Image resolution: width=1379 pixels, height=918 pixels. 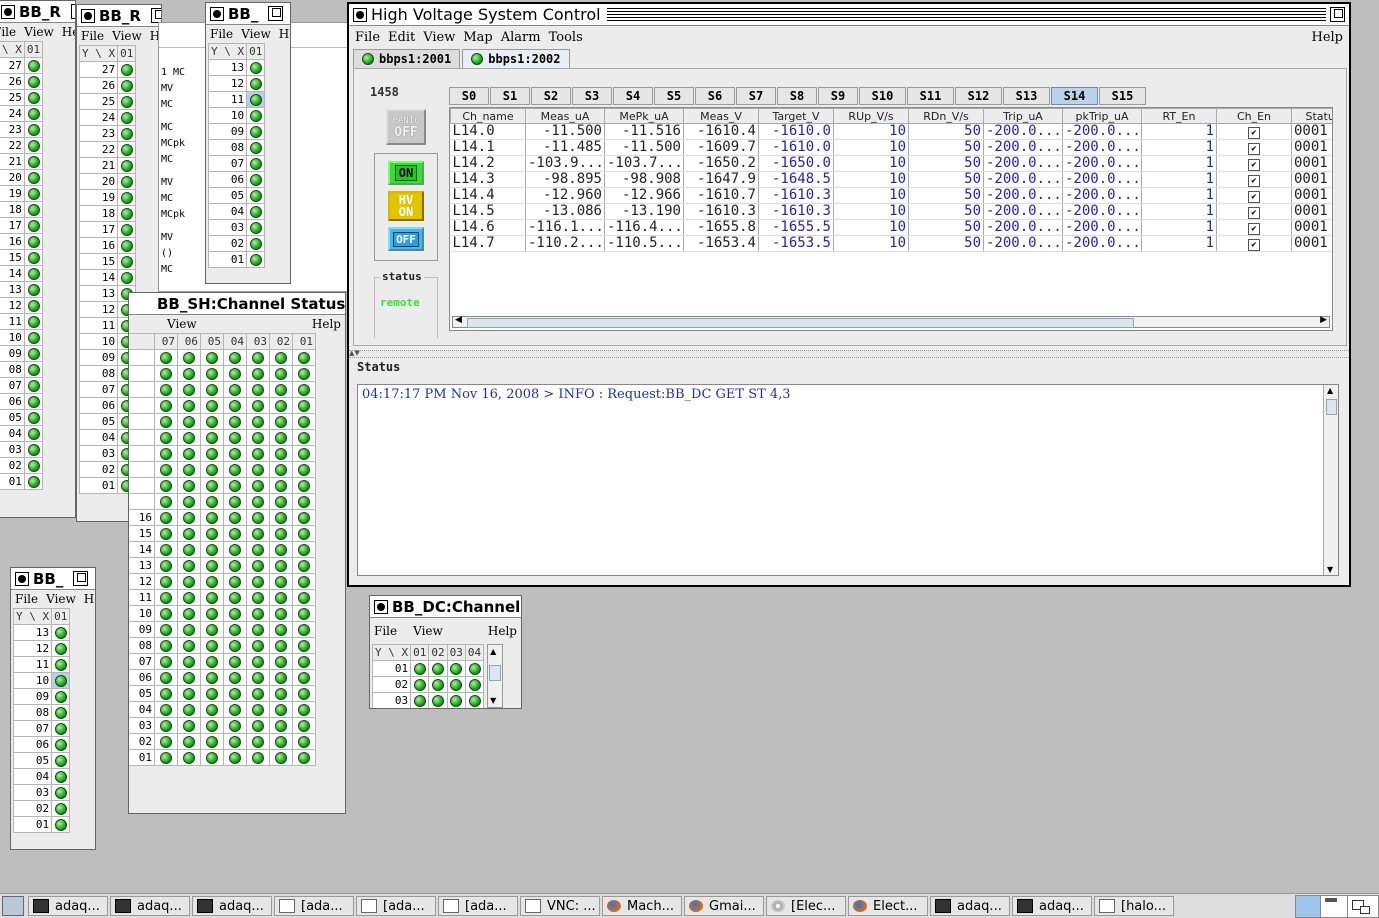 I want to click on titlebar: High Voltage System Control, so click(x=849, y=15).